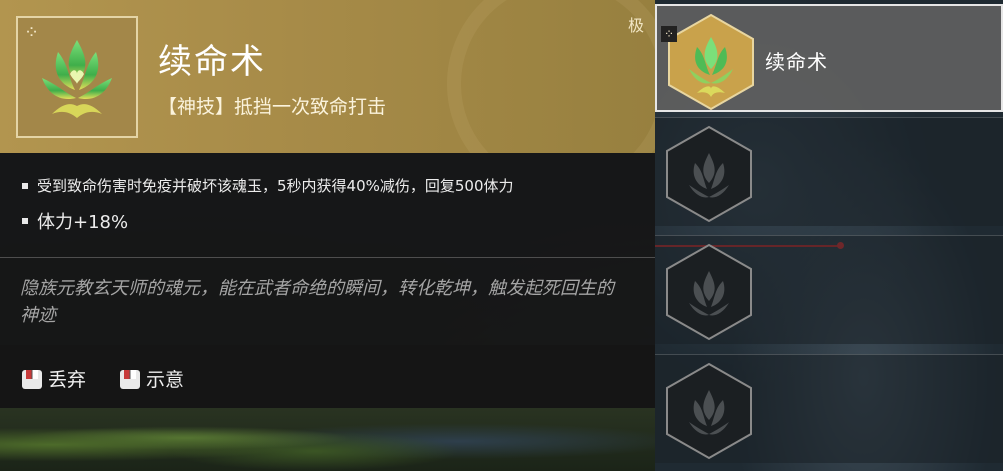 This screenshot has width=1003, height=471. Describe the element at coordinates (165, 380) in the screenshot. I see `signal-label: 示意` at that location.